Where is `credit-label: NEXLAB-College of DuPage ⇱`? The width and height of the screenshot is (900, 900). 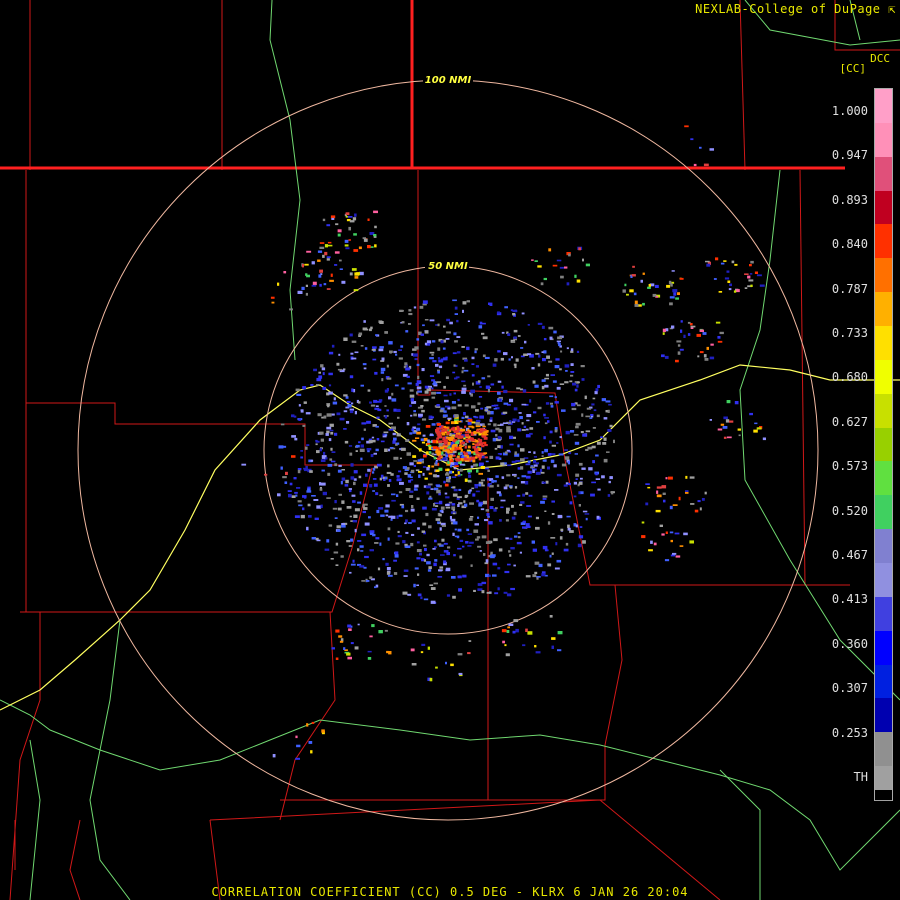
credit-label: NEXLAB-College of DuPage ⇱ is located at coordinates (795, 9).